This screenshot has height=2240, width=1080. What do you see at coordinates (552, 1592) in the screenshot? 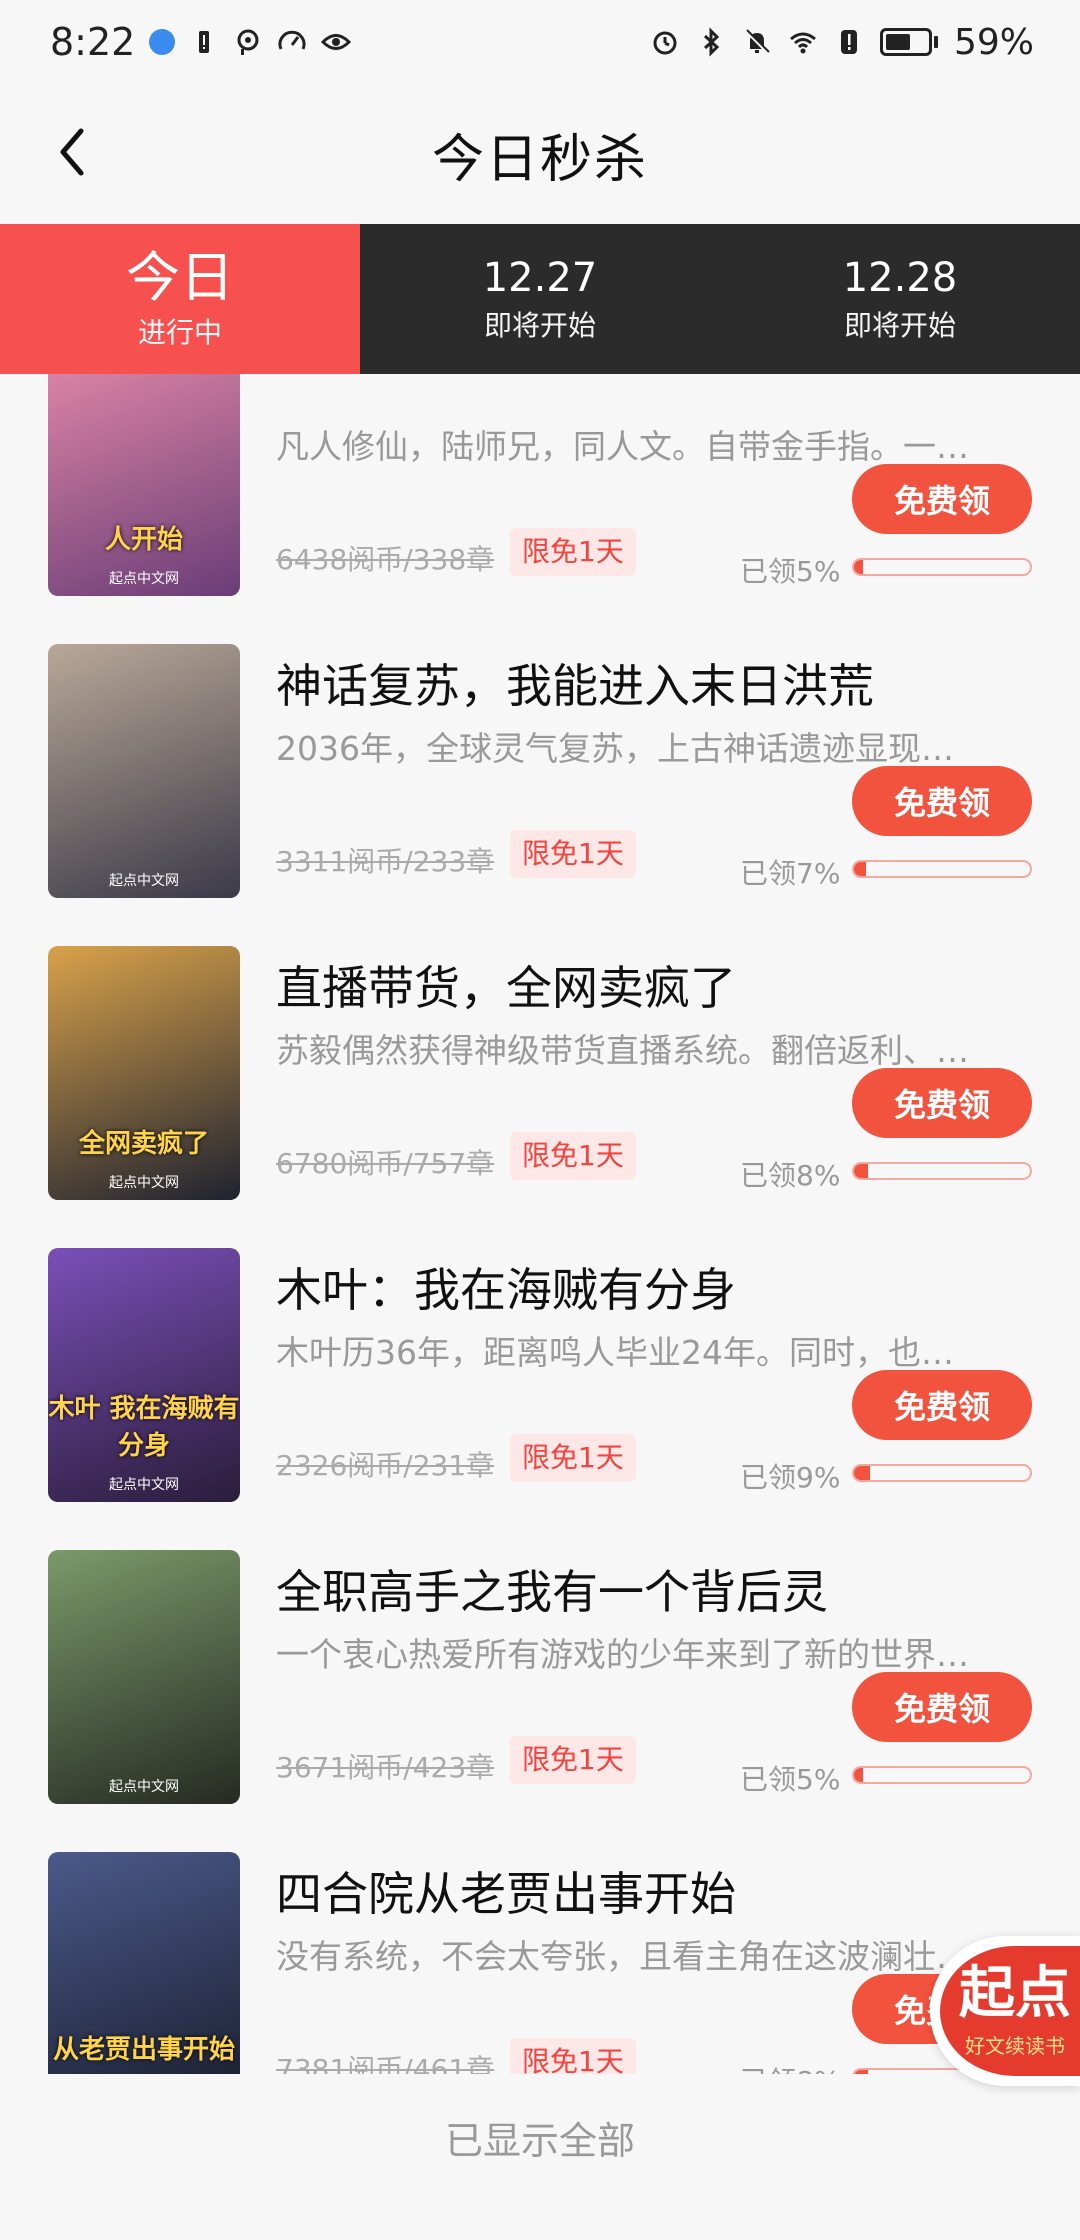
I see `book-title: 全职高手之我有一个背后灵` at bounding box center [552, 1592].